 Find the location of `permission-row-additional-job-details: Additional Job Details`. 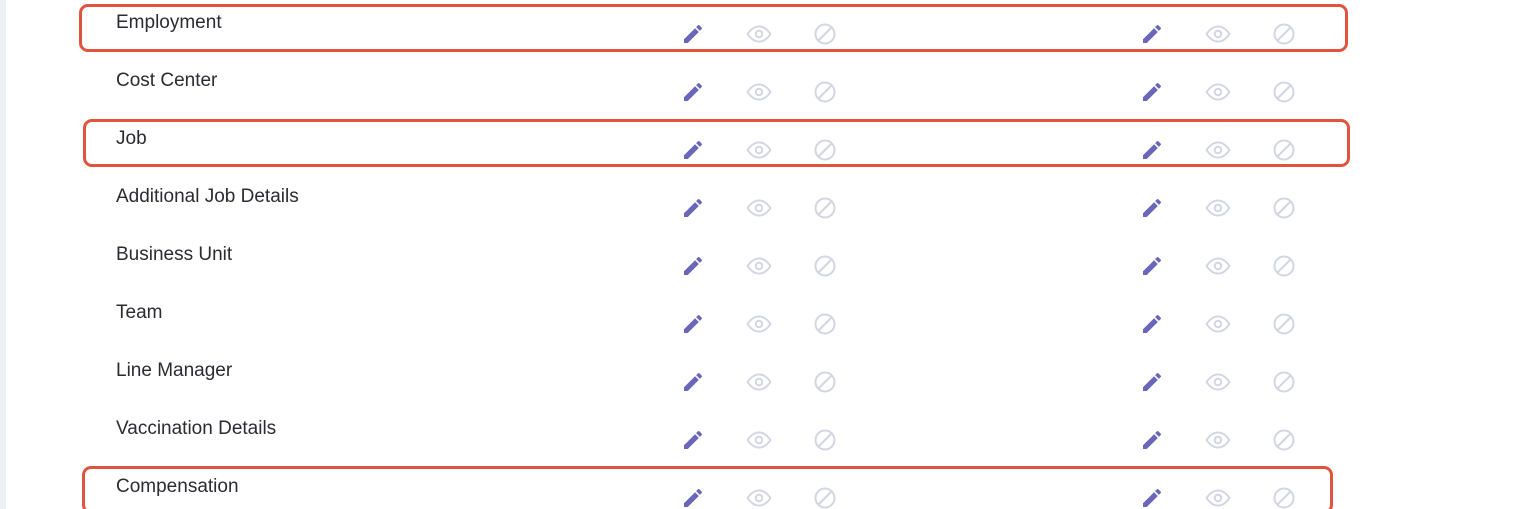

permission-row-additional-job-details: Additional Job Details is located at coordinates (756, 203).